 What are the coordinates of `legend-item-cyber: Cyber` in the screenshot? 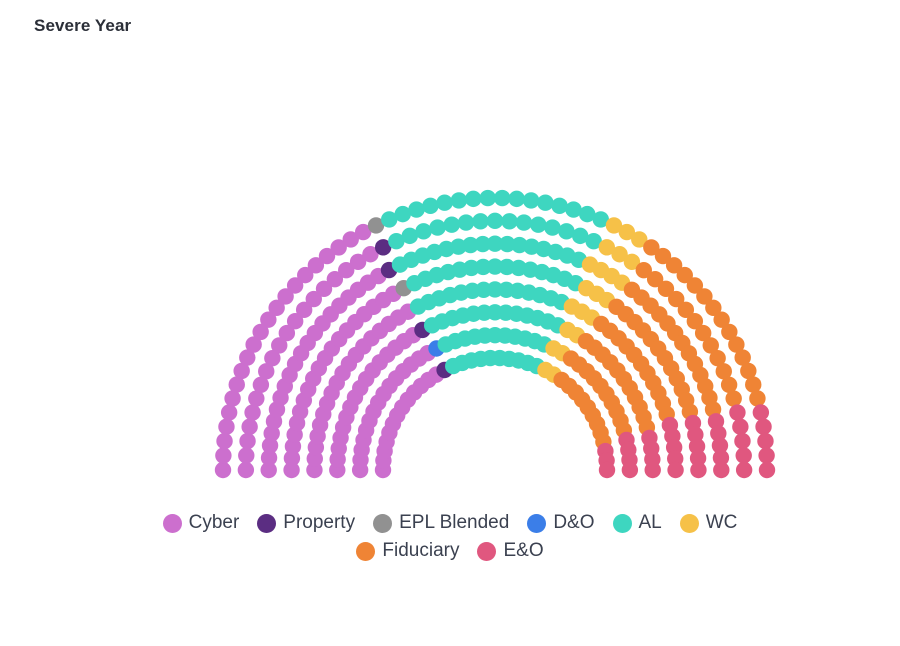 It's located at (201, 523).